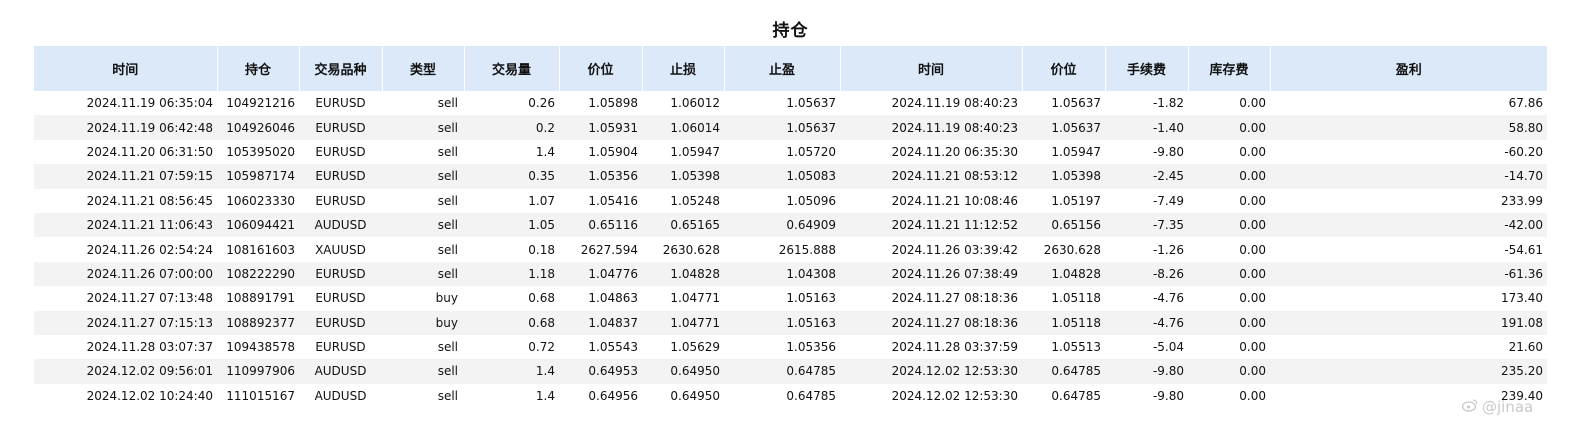  Describe the element at coordinates (1063, 176) in the screenshot. I see `cell-close-price: 1.05398` at that location.